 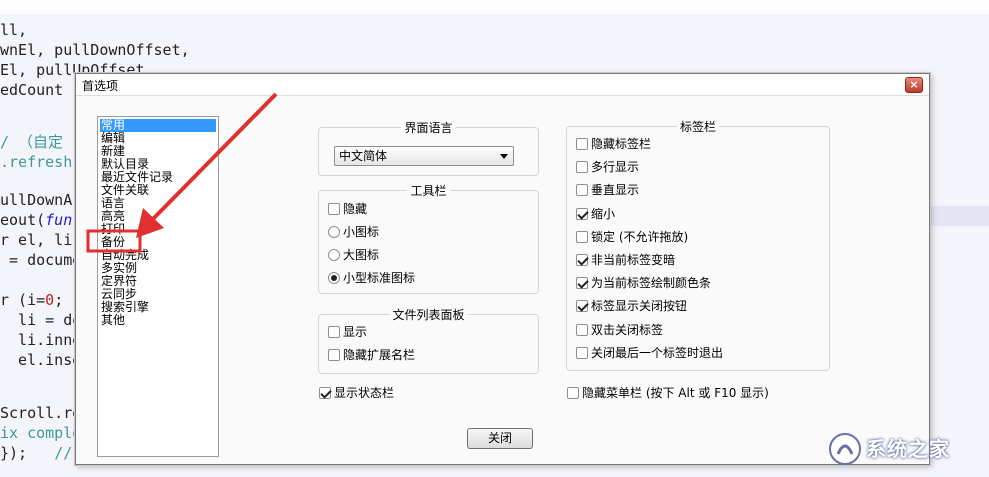 What do you see at coordinates (59, 300) in the screenshot?
I see `code-token: ;` at bounding box center [59, 300].